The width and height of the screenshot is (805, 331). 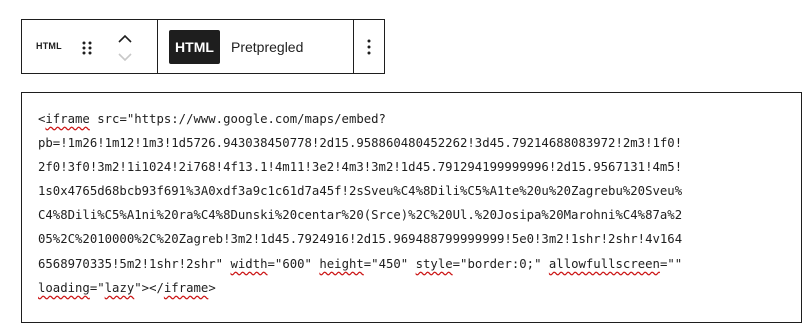 I want to click on spellcheck-word: lazy, so click(x=119, y=287).